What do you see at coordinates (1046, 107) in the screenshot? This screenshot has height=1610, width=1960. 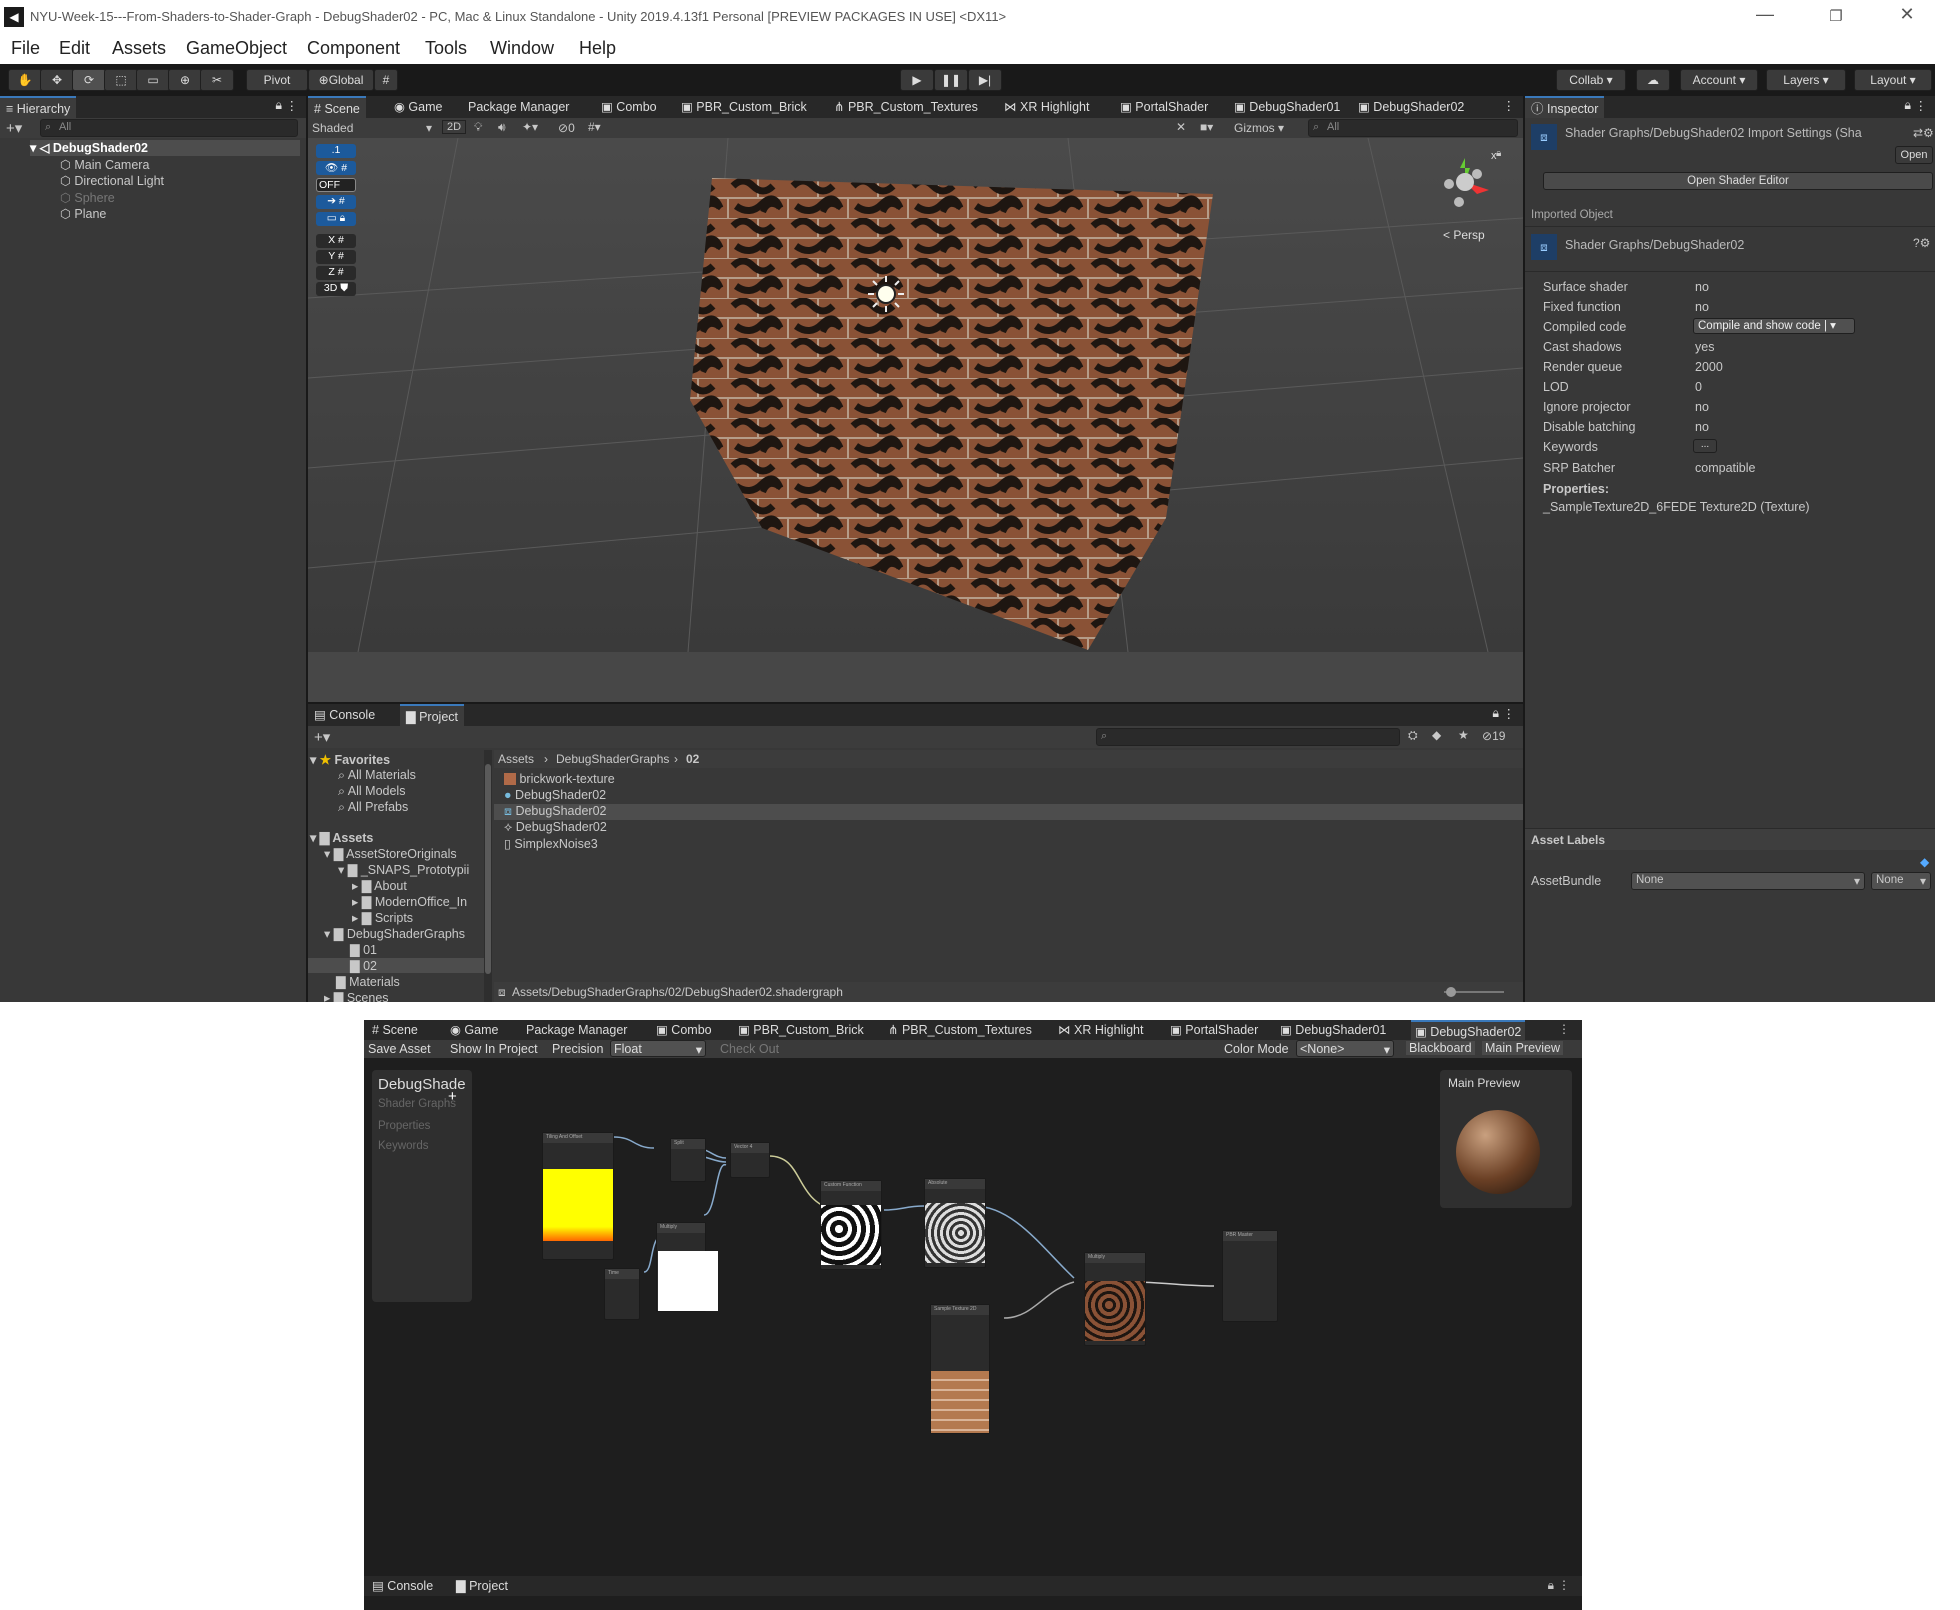 I see `tab-xr-highlight: ⋈ XR Highlight` at bounding box center [1046, 107].